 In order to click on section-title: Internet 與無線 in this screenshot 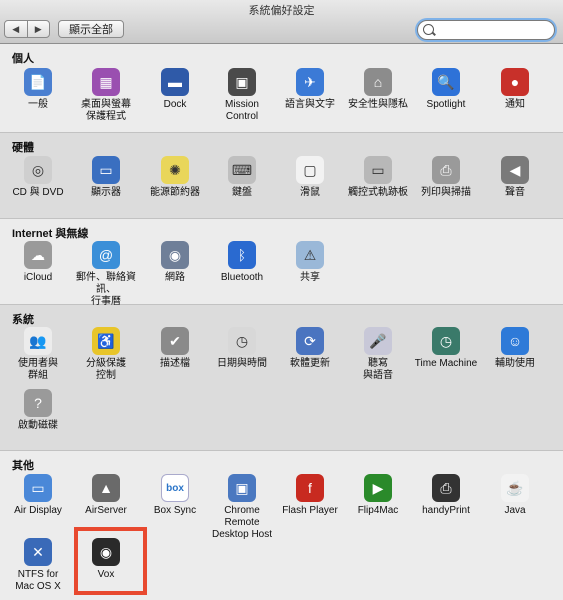, I will do `click(50, 234)`.